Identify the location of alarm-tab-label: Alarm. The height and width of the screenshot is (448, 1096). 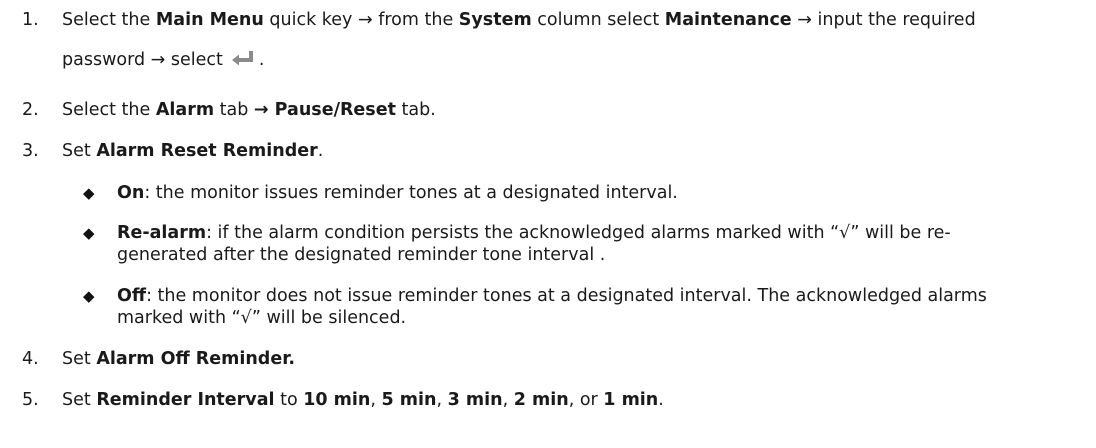
(185, 110).